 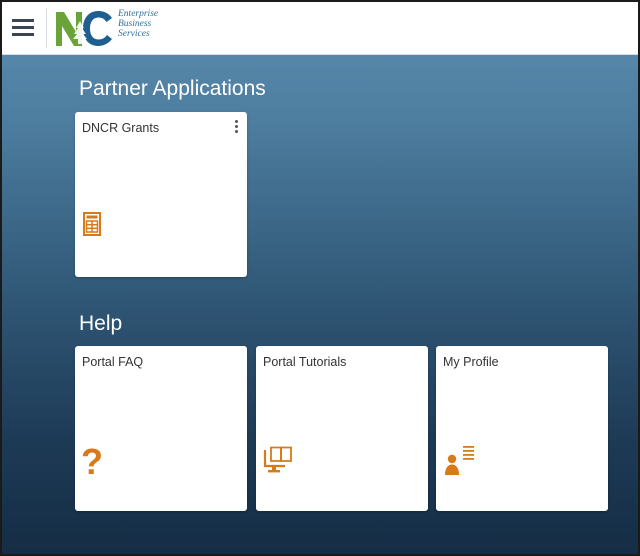 What do you see at coordinates (461, 462) in the screenshot?
I see `person-profile-icon` at bounding box center [461, 462].